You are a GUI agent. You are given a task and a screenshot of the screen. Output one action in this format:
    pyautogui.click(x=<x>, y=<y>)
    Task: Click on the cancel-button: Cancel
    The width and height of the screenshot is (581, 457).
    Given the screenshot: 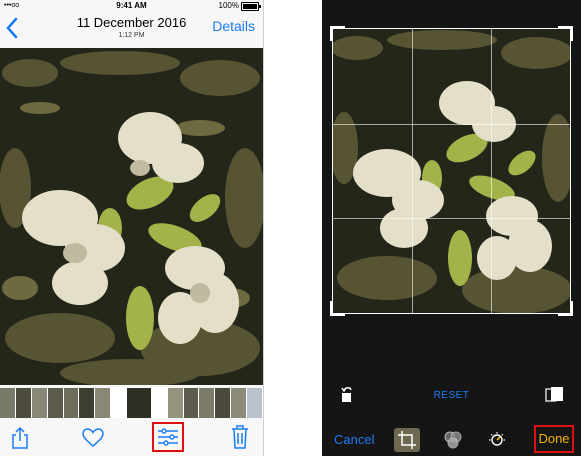 What is the action you would take?
    pyautogui.click(x=354, y=439)
    